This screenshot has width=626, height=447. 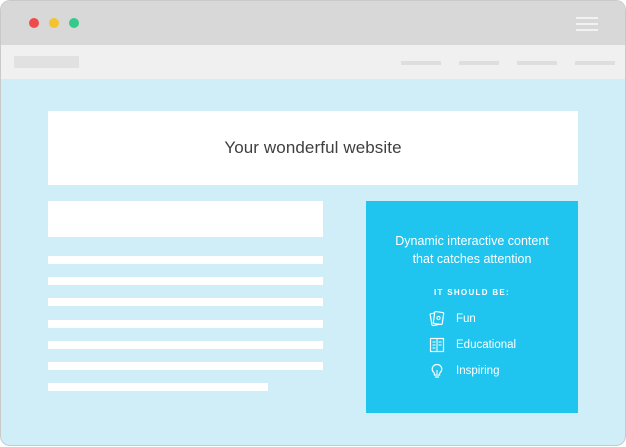 What do you see at coordinates (437, 370) in the screenshot?
I see `lightbulb-icon` at bounding box center [437, 370].